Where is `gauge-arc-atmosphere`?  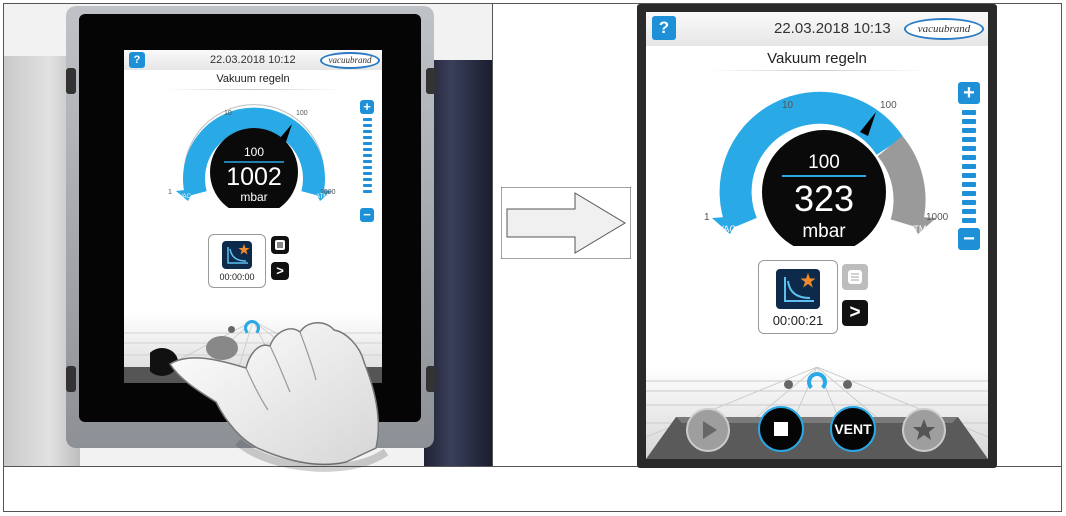
gauge-arc-atmosphere is located at coordinates (901, 182).